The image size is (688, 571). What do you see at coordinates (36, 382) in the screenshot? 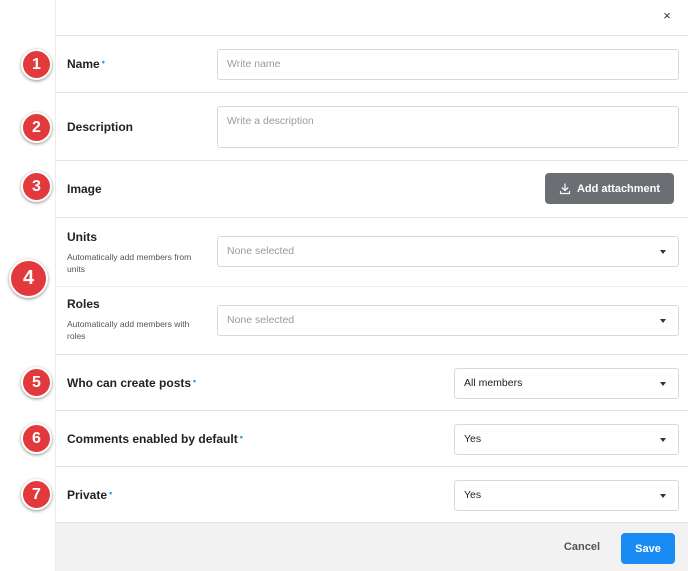
I see `step-badge-5: 5` at bounding box center [36, 382].